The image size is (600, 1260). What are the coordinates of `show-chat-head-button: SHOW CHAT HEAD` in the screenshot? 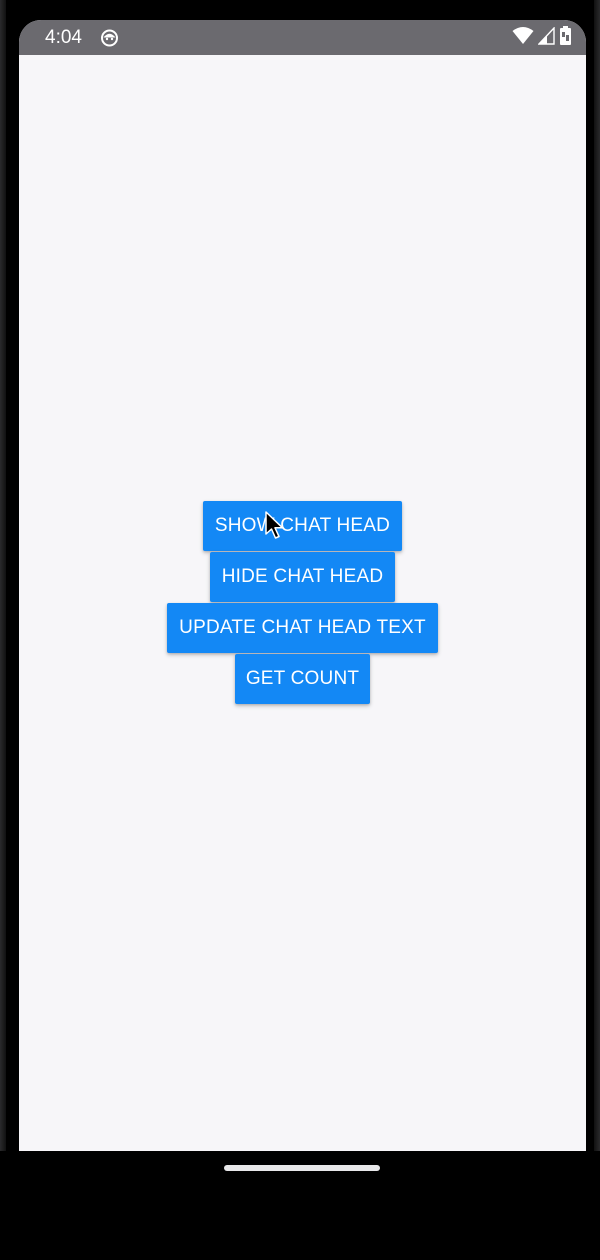 It's located at (302, 526).